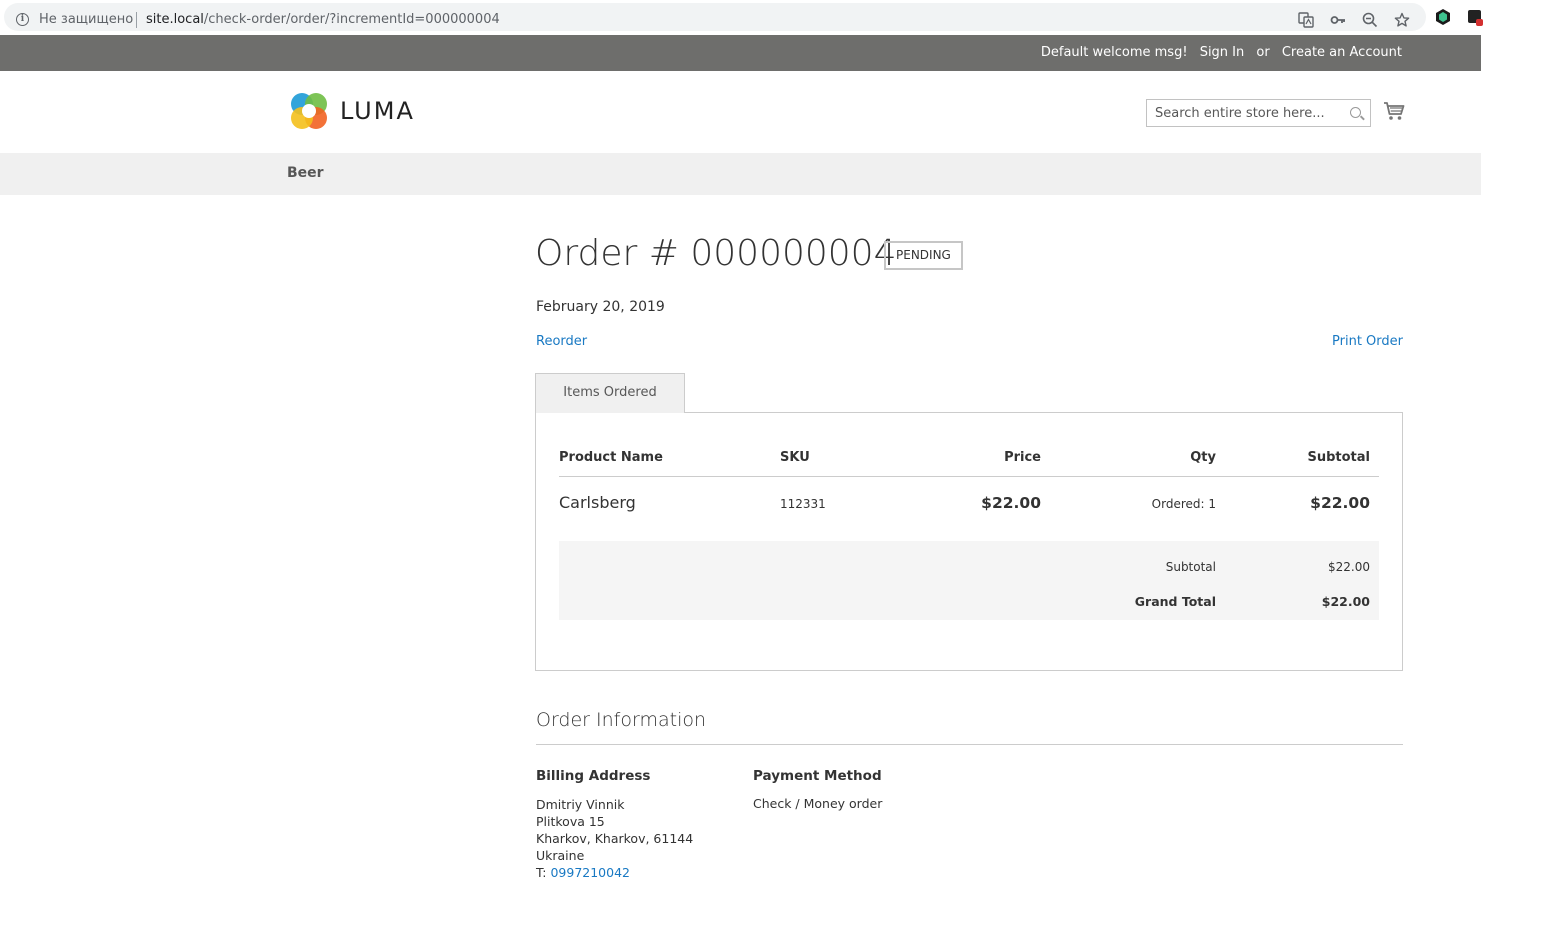 The image size is (1545, 937). Describe the element at coordinates (610, 393) in the screenshot. I see `tab-items-ordered: Items Ordered` at that location.